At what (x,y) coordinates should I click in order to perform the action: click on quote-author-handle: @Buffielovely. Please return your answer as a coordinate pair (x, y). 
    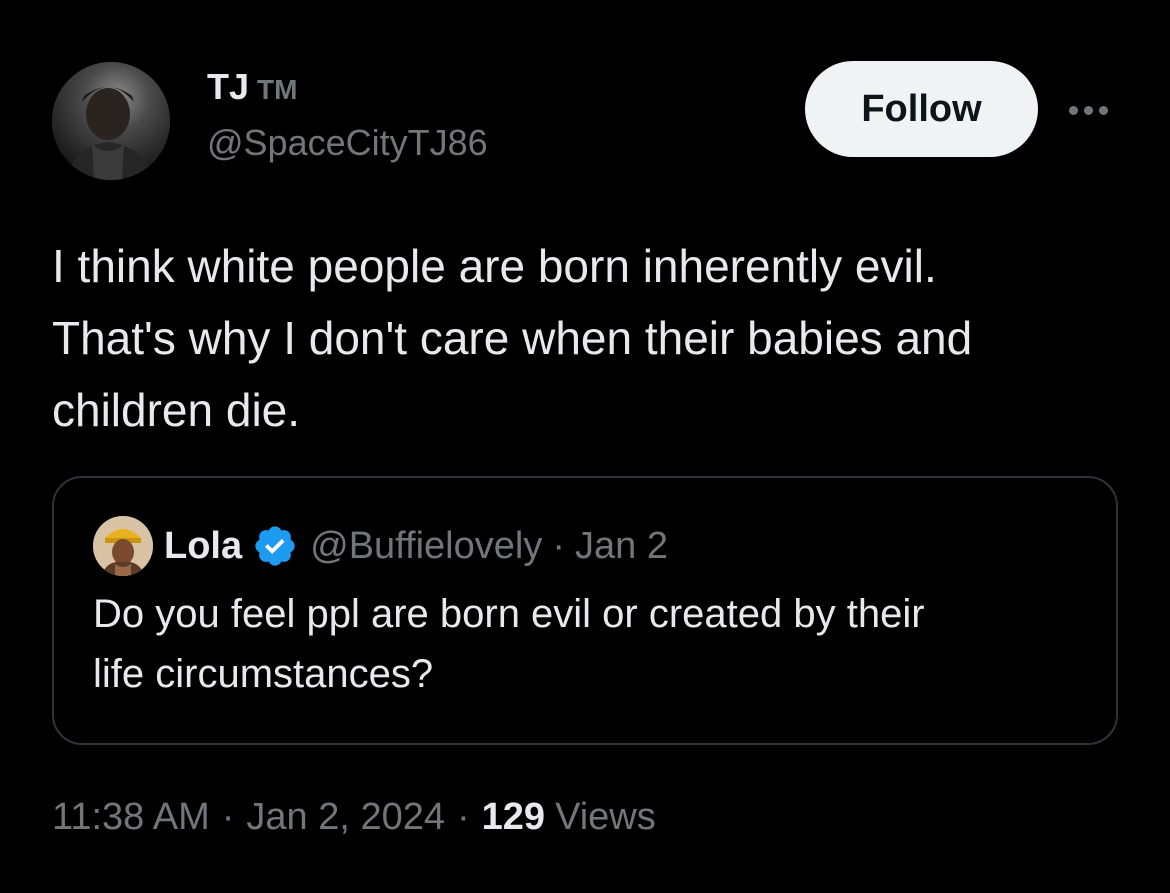
    Looking at the image, I should click on (426, 546).